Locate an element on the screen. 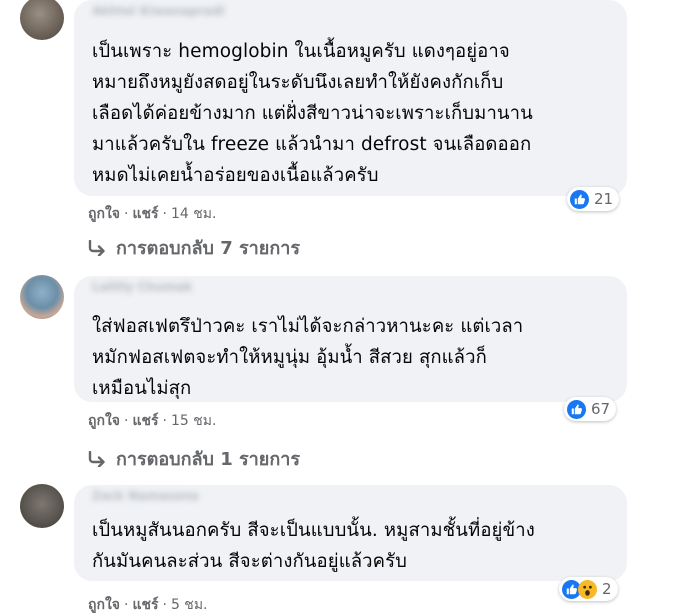 The height and width of the screenshot is (616, 678). timestamp: 5 ชม. is located at coordinates (189, 605).